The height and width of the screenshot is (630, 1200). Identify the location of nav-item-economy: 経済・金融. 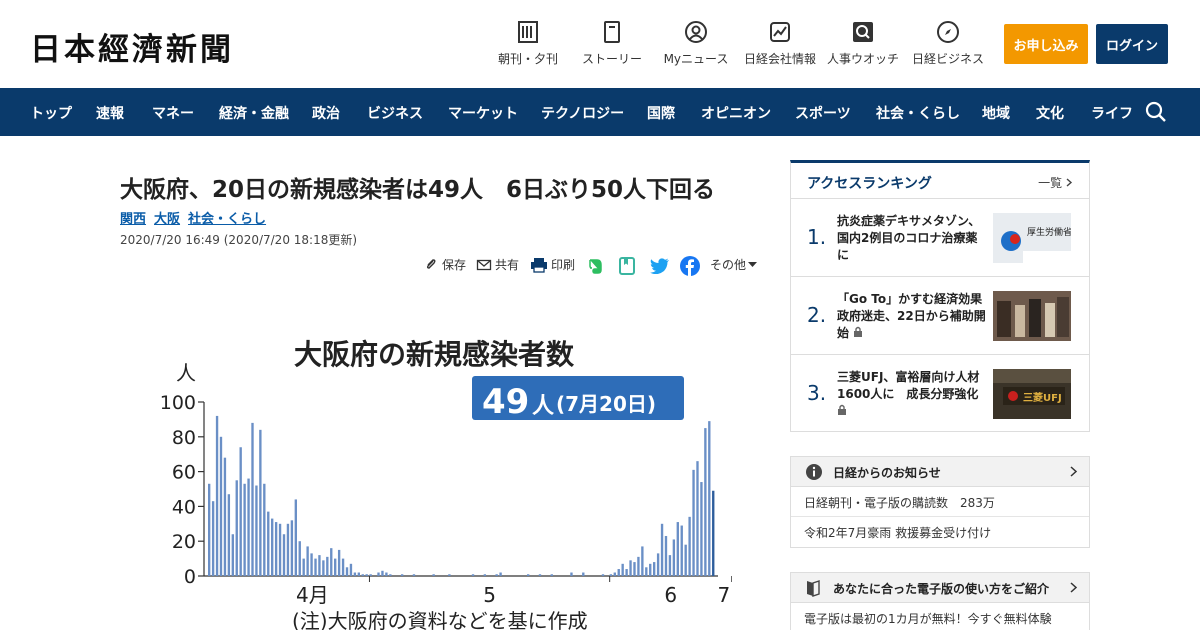
(254, 113).